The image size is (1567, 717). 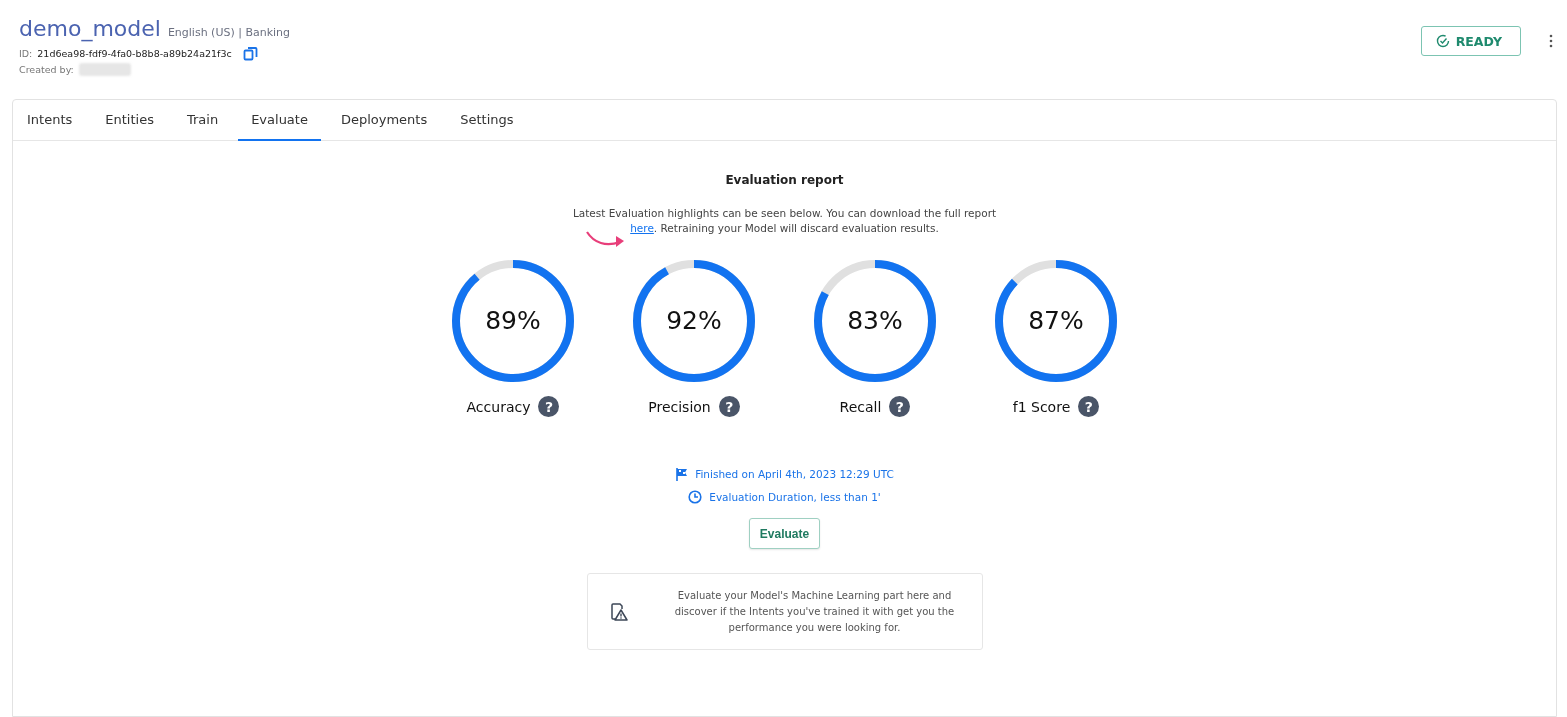 I want to click on flag-icon, so click(x=682, y=474).